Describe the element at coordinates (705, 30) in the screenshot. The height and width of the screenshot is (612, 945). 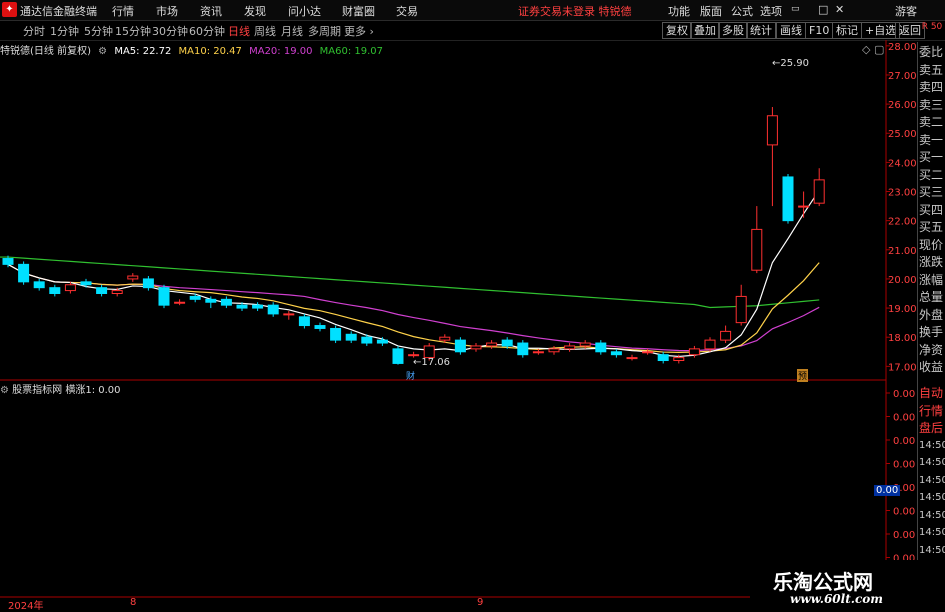
I see `tool-diejia: 叠加` at that location.